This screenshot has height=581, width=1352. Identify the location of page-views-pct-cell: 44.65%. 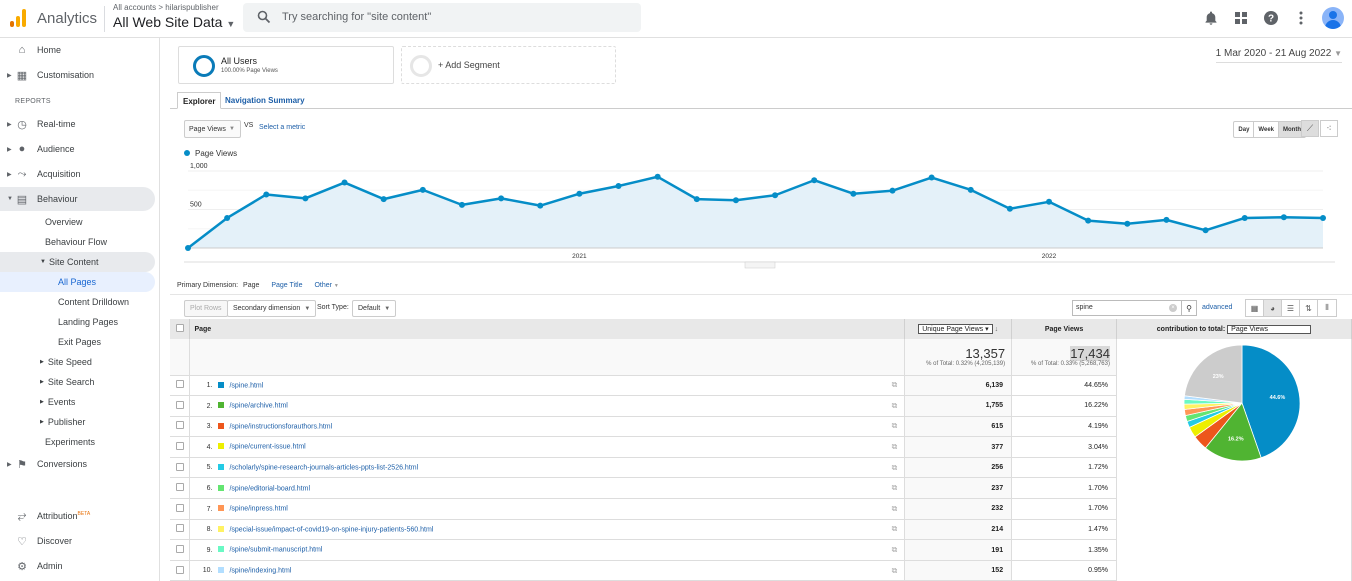
(1064, 386).